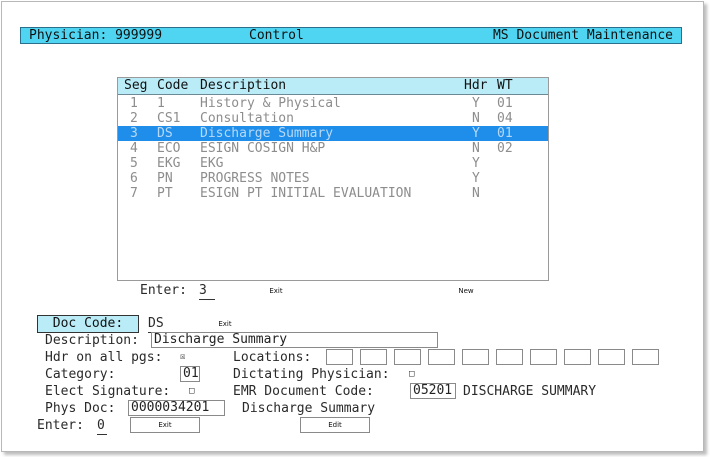 This screenshot has height=457, width=710. I want to click on list-row: 4 ECO ESIGN COSIGN H&P N 02, so click(333, 148).